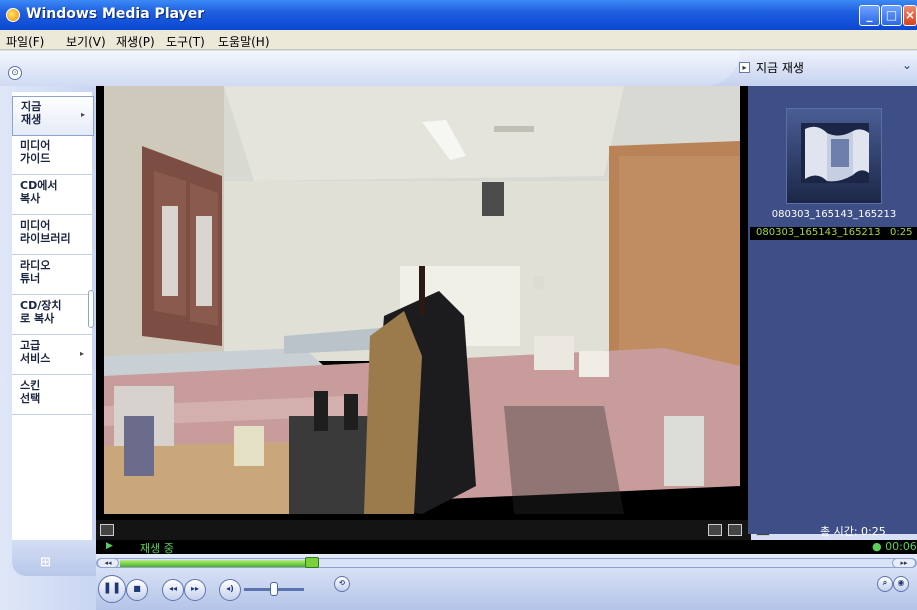 Image resolution: width=917 pixels, height=610 pixels. What do you see at coordinates (35, 152) in the screenshot?
I see `sidebar-item-label: 미디어 가이드` at bounding box center [35, 152].